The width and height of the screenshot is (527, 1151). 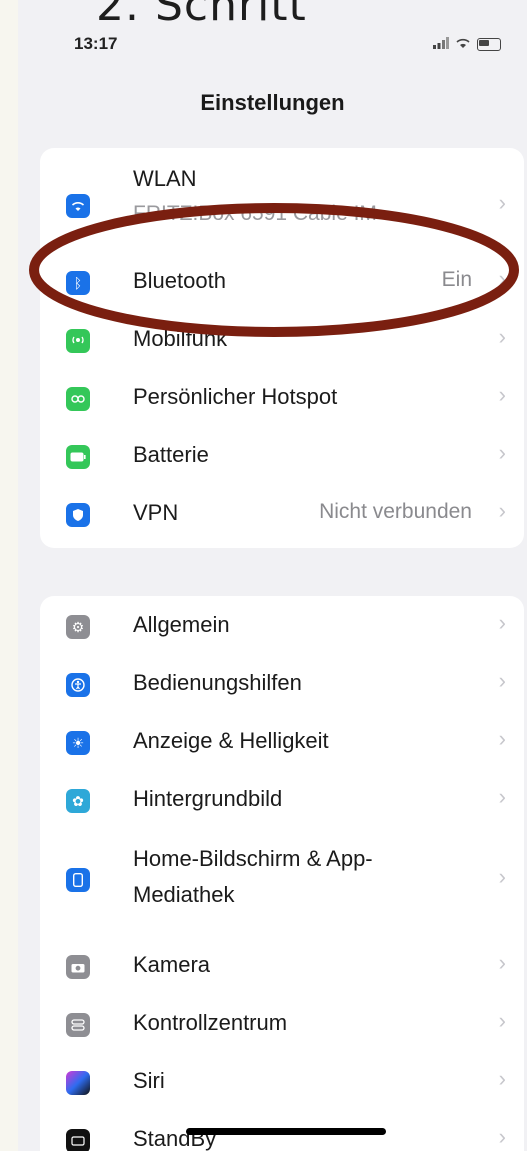 I want to click on flower-icon: ✿, so click(x=78, y=801).